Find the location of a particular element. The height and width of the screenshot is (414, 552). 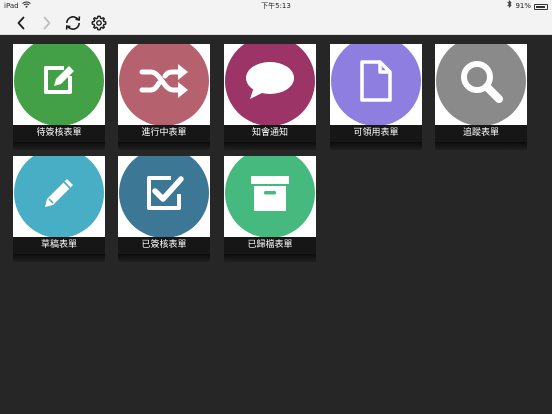

tile-notifications: 知會通知 is located at coordinates (270, 97).